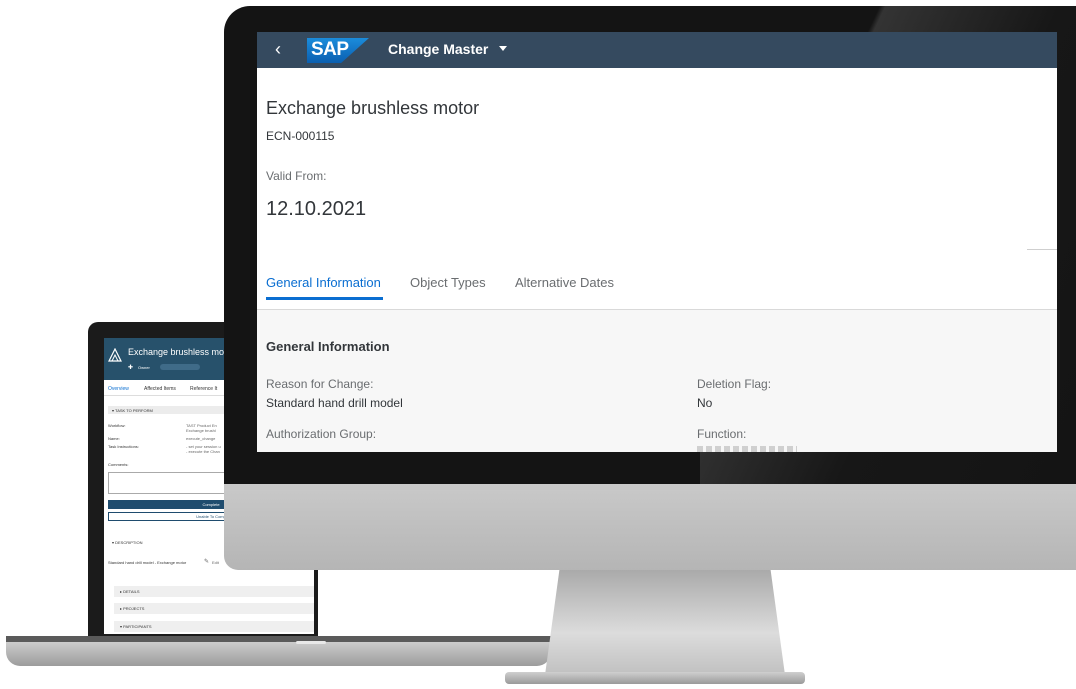 This screenshot has width=1076, height=689. I want to click on details-section-label: DETAILS, so click(131, 591).